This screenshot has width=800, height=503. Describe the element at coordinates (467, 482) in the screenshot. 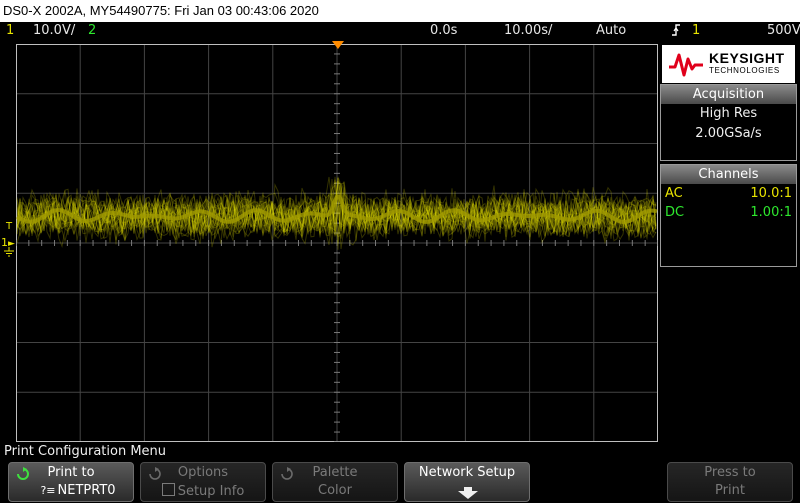

I see `network-setup-button: Network Setup` at that location.